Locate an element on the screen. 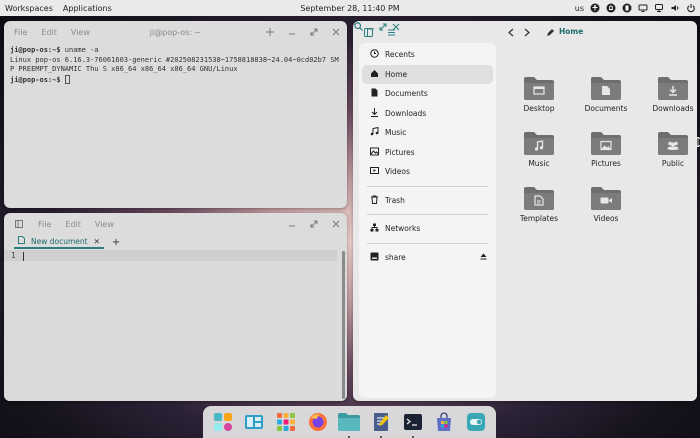 The height and width of the screenshot is (438, 700). mouse-cursor-icon is located at coordinates (698, 142).